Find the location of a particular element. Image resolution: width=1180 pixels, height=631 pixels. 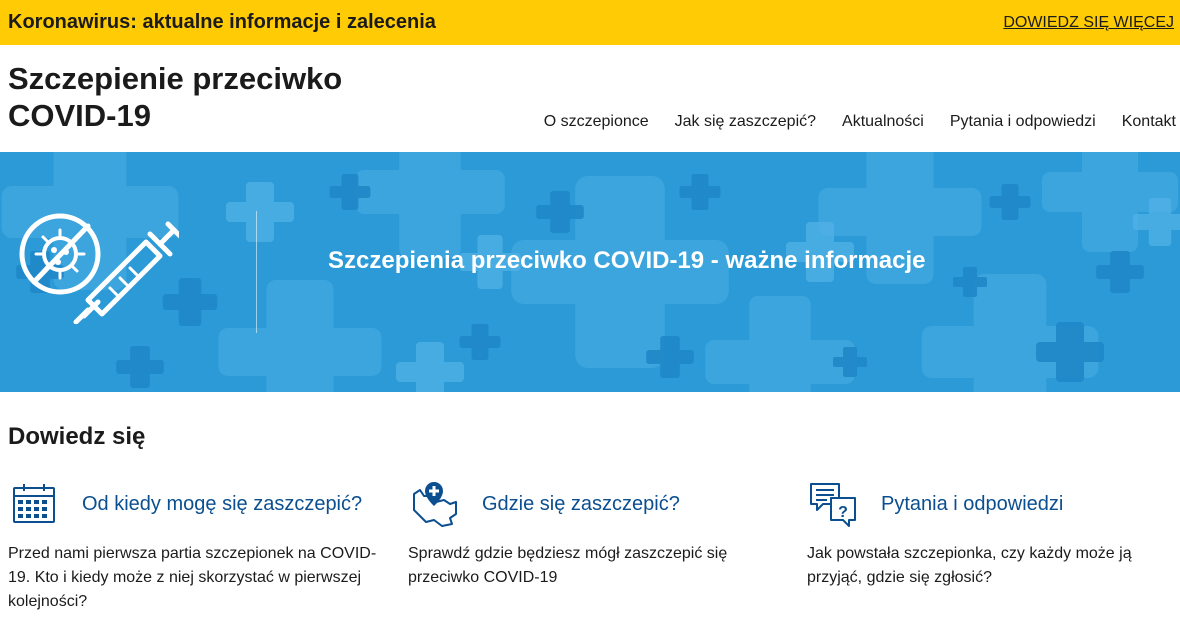

nav-item-about-vaccine: O szczepionce is located at coordinates (596, 122).